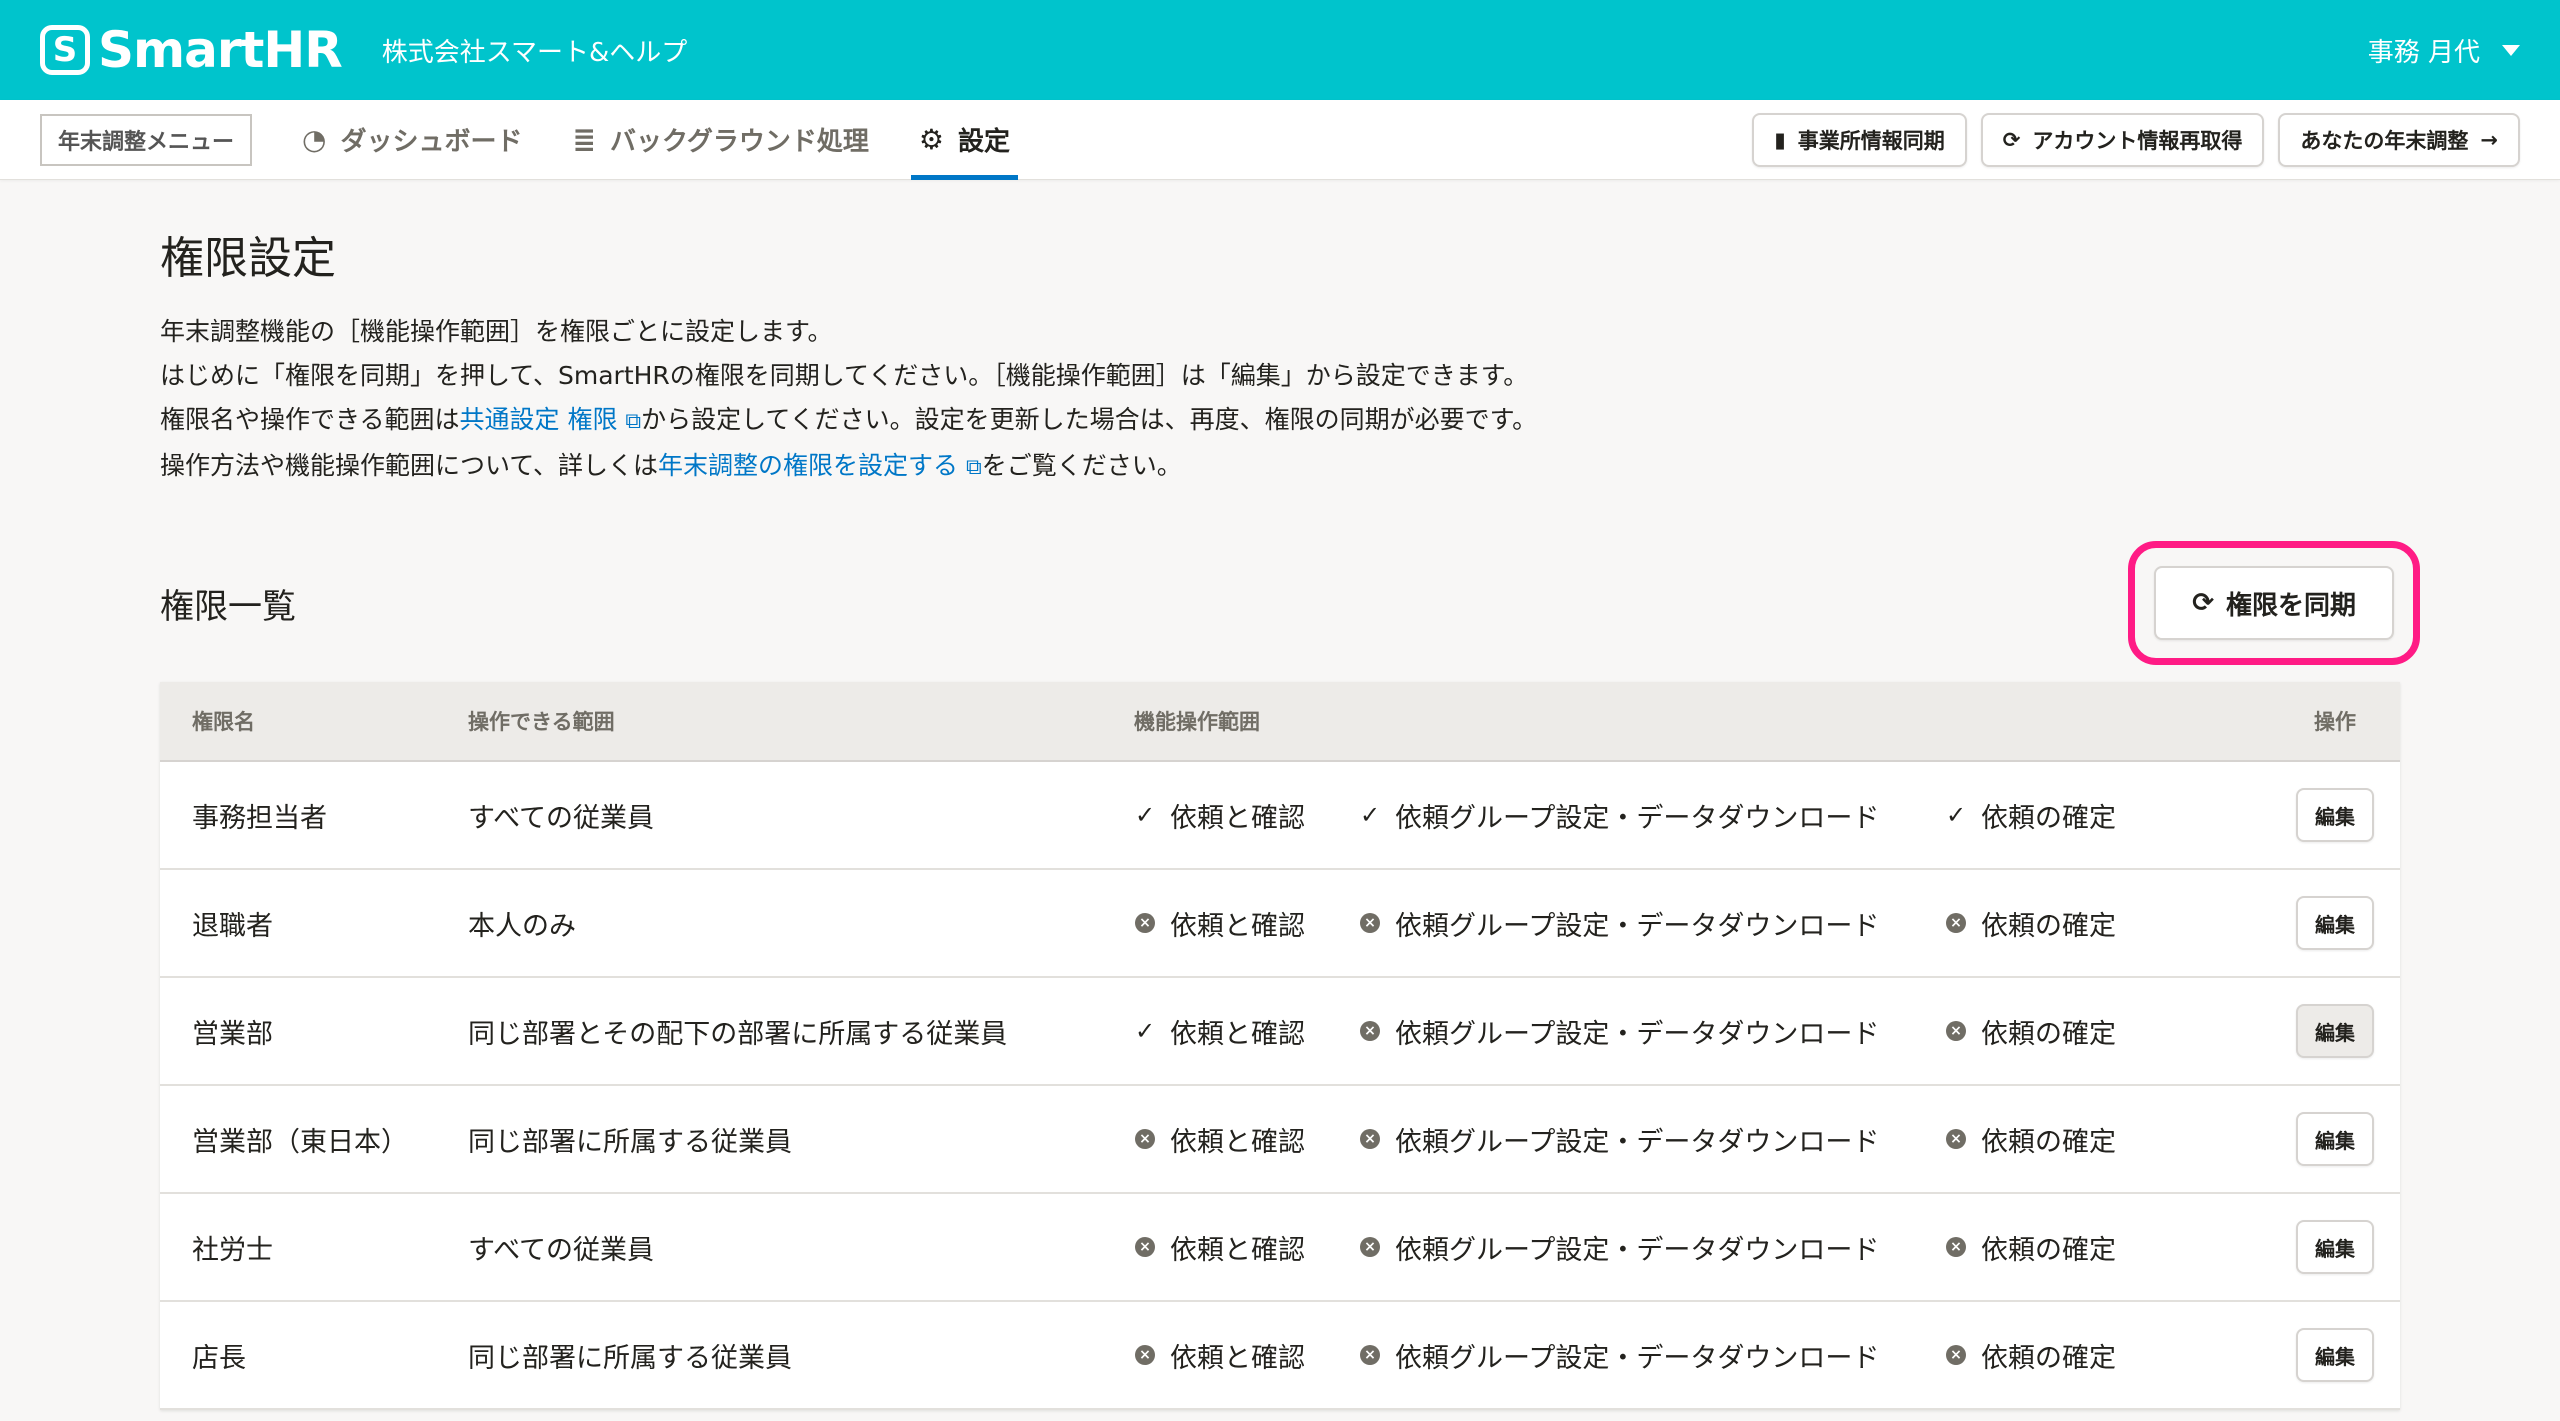 The image size is (2560, 1421). Describe the element at coordinates (2203, 603) in the screenshot. I see `refresh-icon: ⟳` at that location.